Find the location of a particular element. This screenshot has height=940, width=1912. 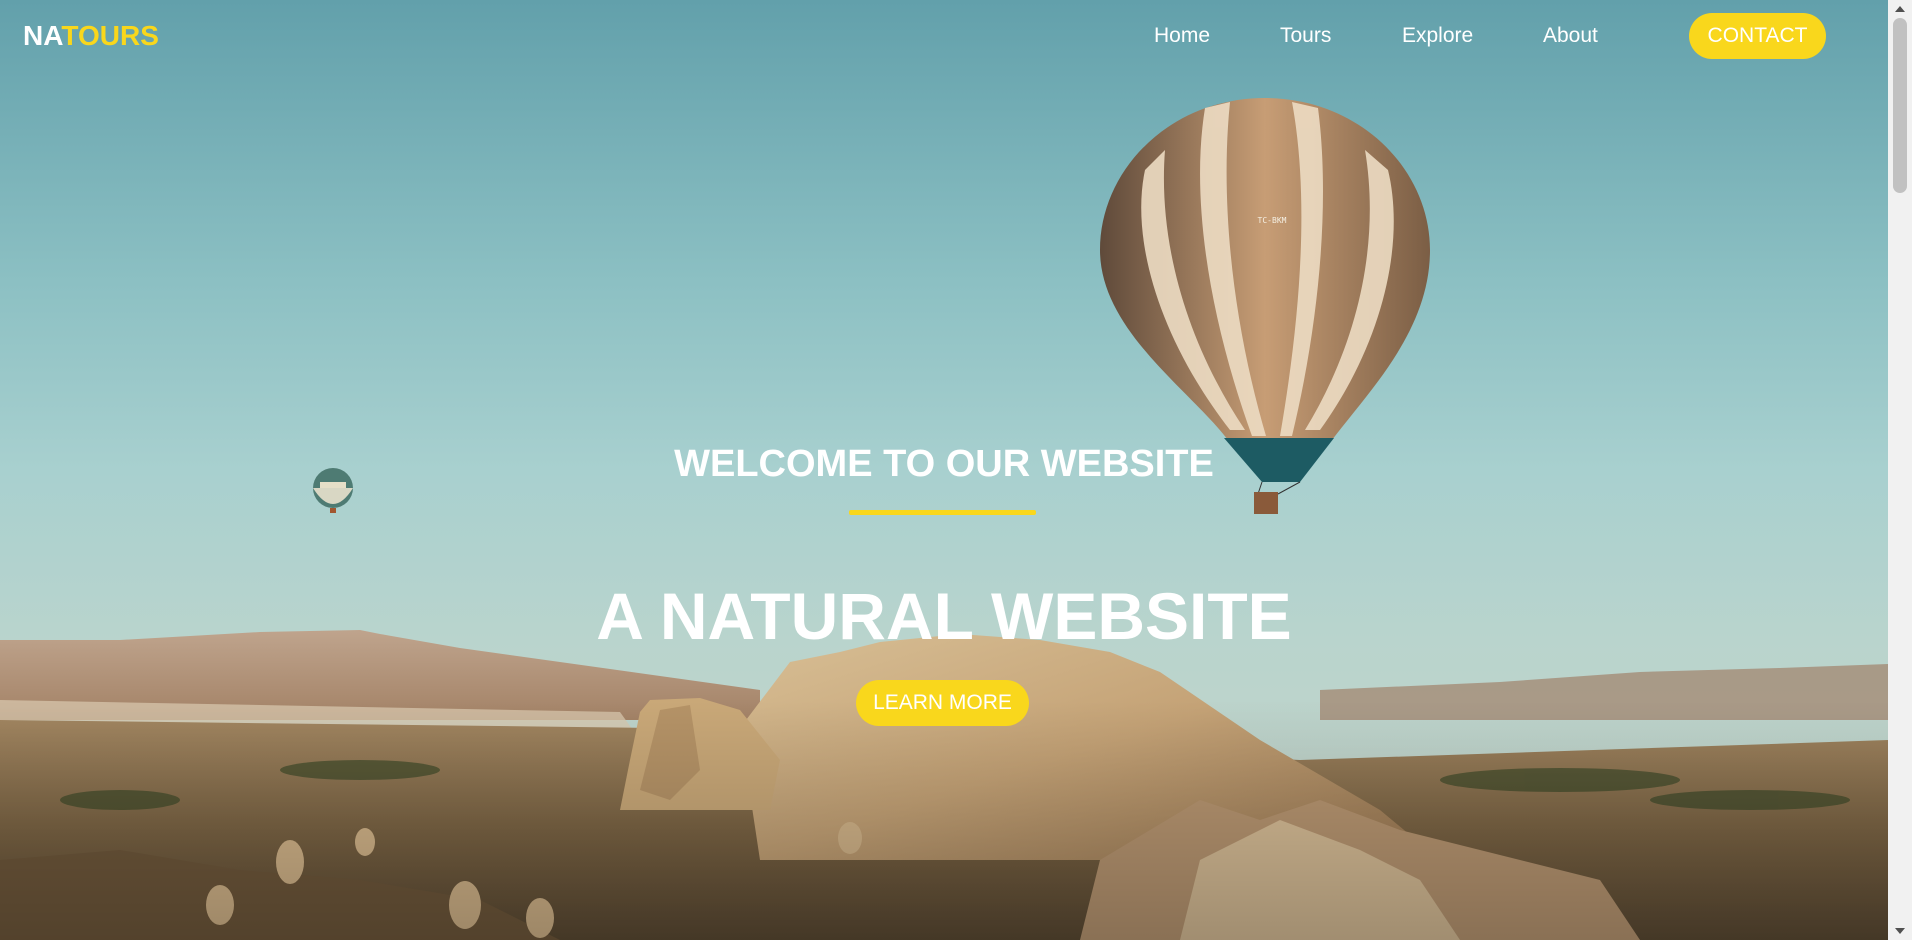

vertical-scrollbar is located at coordinates (1900, 470).